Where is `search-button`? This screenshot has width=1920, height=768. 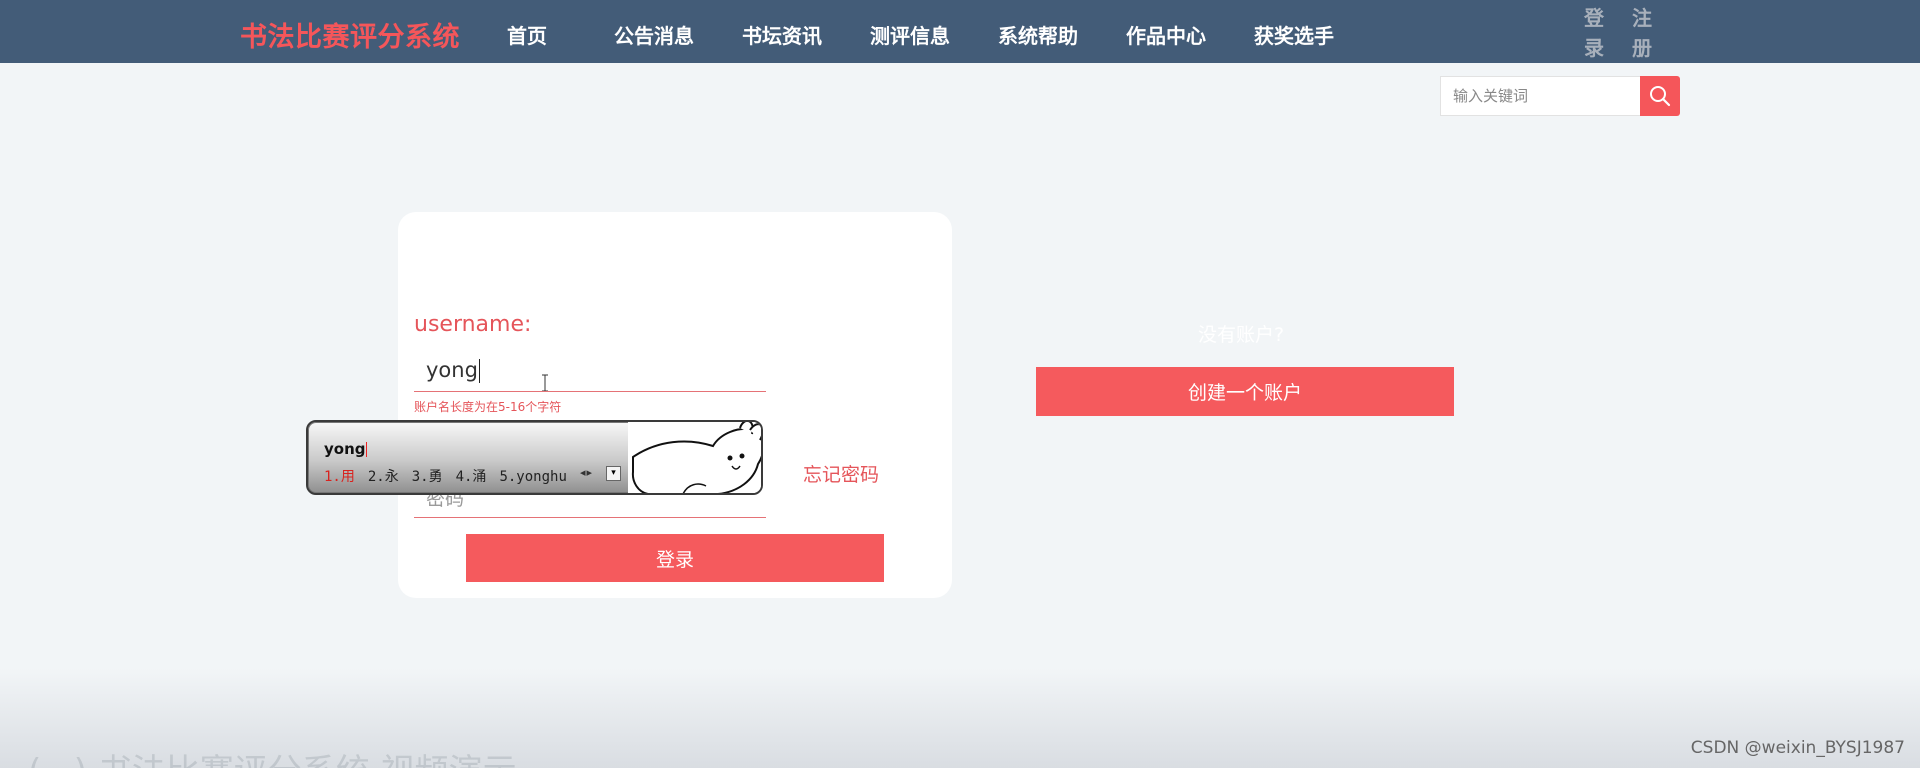 search-button is located at coordinates (1660, 96).